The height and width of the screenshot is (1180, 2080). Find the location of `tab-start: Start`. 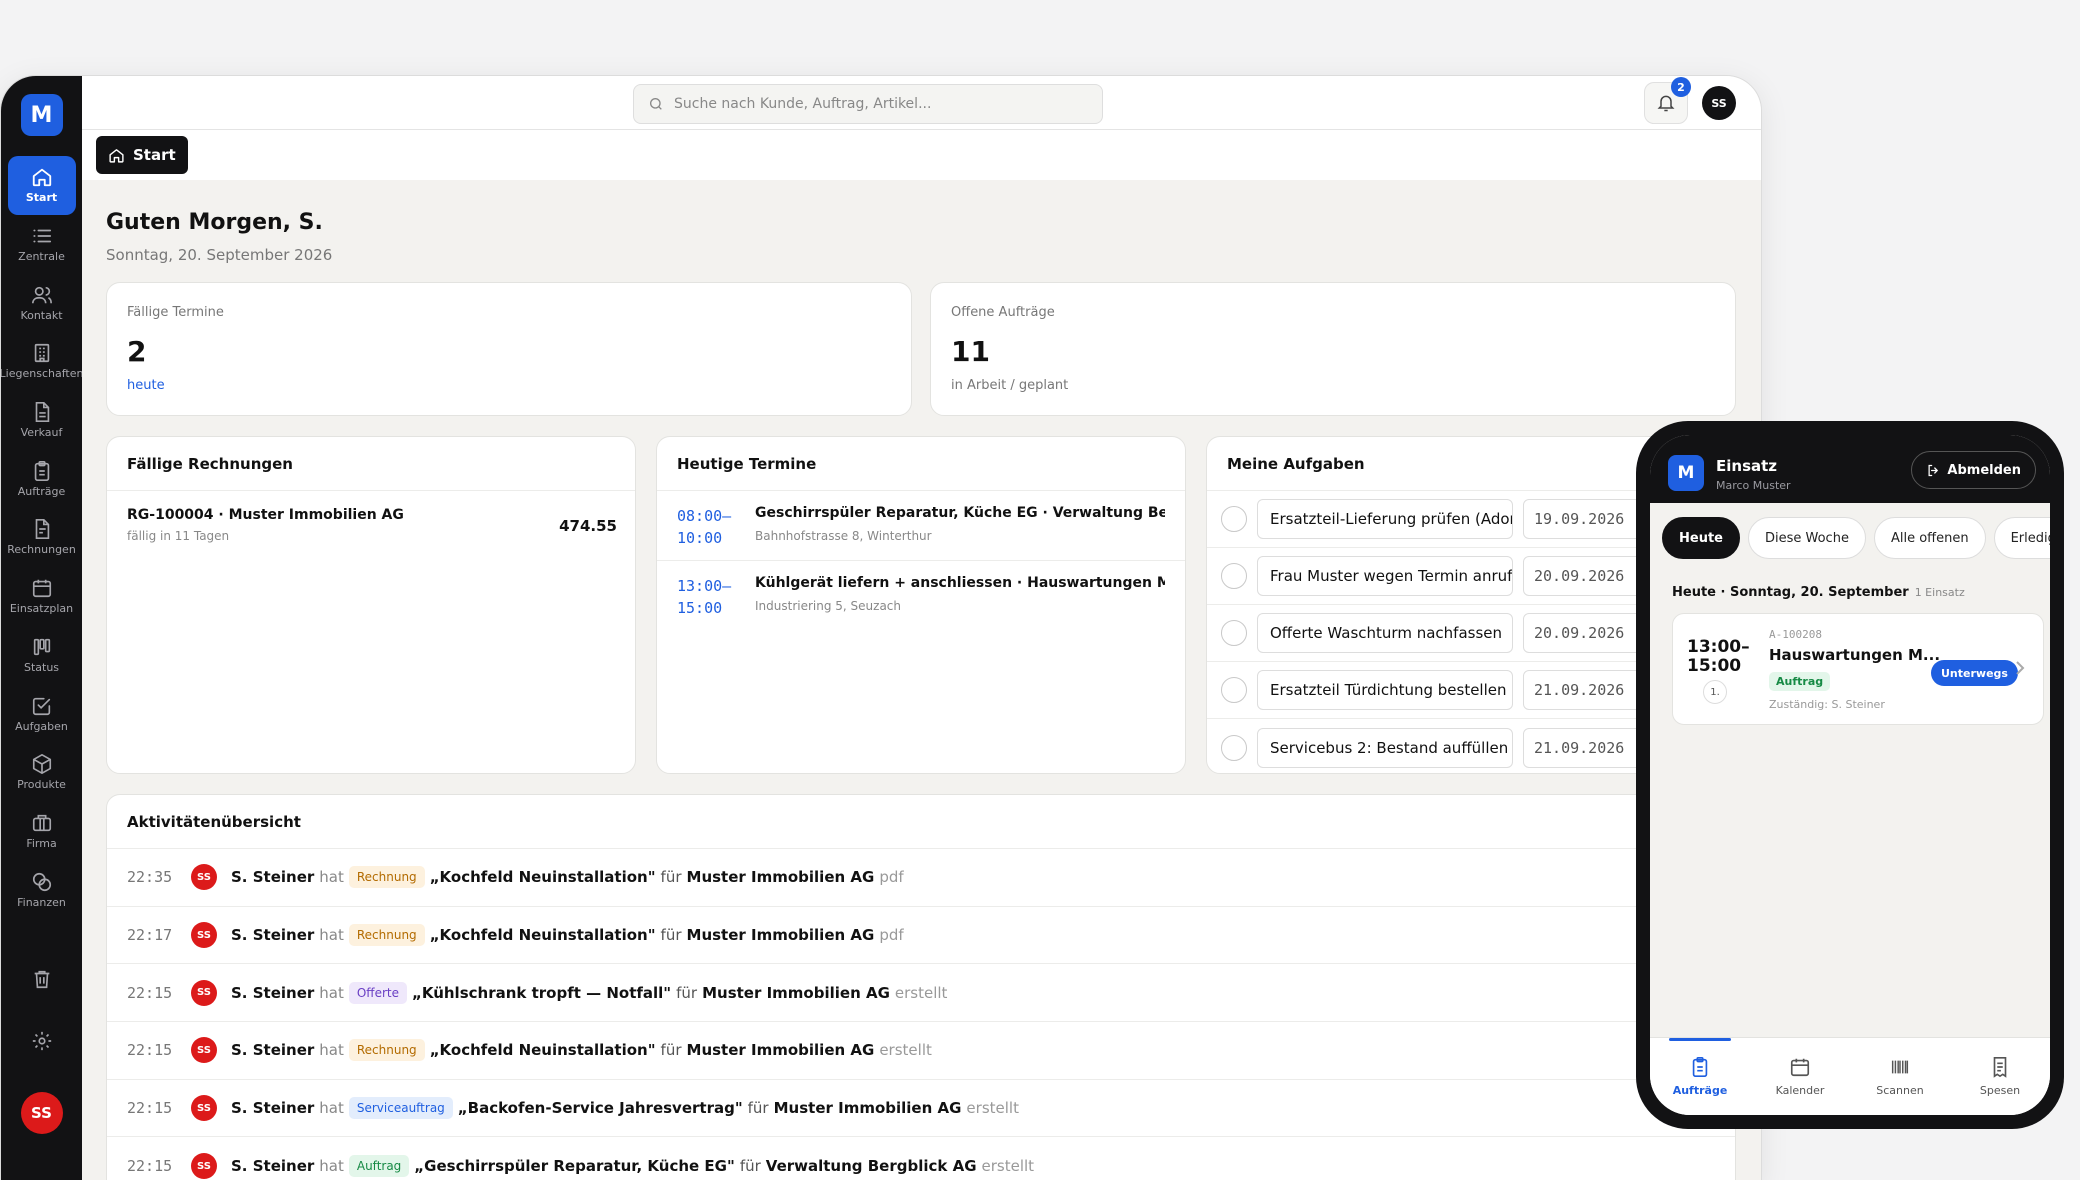

tab-start: Start is located at coordinates (142, 155).